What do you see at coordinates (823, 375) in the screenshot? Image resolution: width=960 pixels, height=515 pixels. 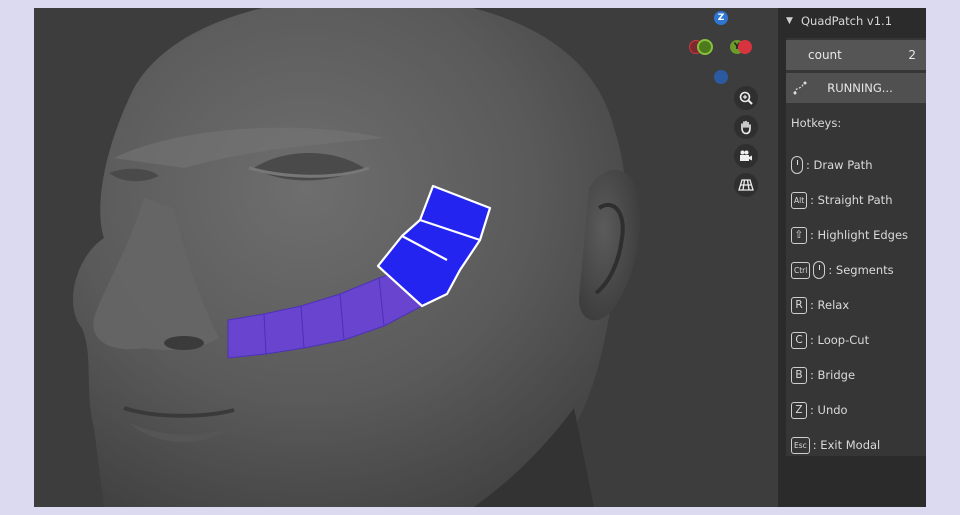 I see `hotkey-bridge: B : Bridge` at bounding box center [823, 375].